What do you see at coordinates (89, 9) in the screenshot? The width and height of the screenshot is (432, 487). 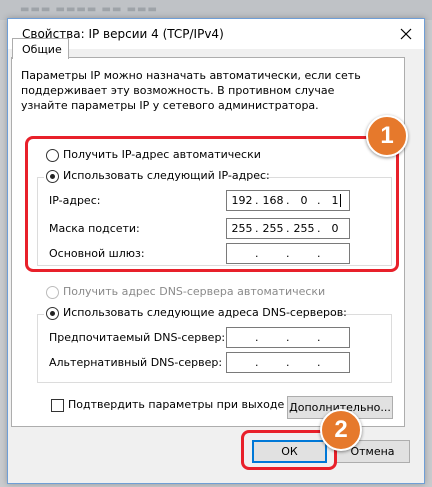 I see `background-window-text: ▬▬▬ ▬▬▬▬ ▬▬ ▬▬▬` at bounding box center [89, 9].